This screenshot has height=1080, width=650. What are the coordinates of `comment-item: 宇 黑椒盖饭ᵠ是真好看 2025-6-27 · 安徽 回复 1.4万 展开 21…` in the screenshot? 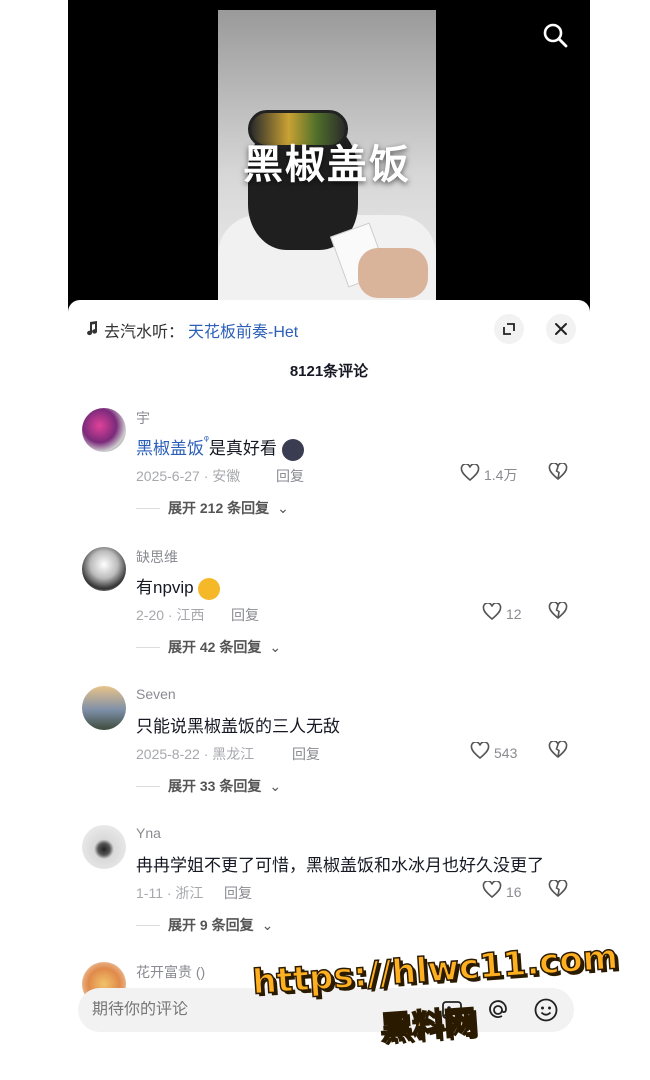 It's located at (332, 463).